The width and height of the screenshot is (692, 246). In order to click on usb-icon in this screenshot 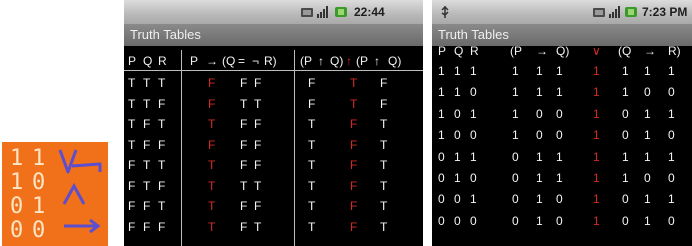, I will do `click(445, 11)`.